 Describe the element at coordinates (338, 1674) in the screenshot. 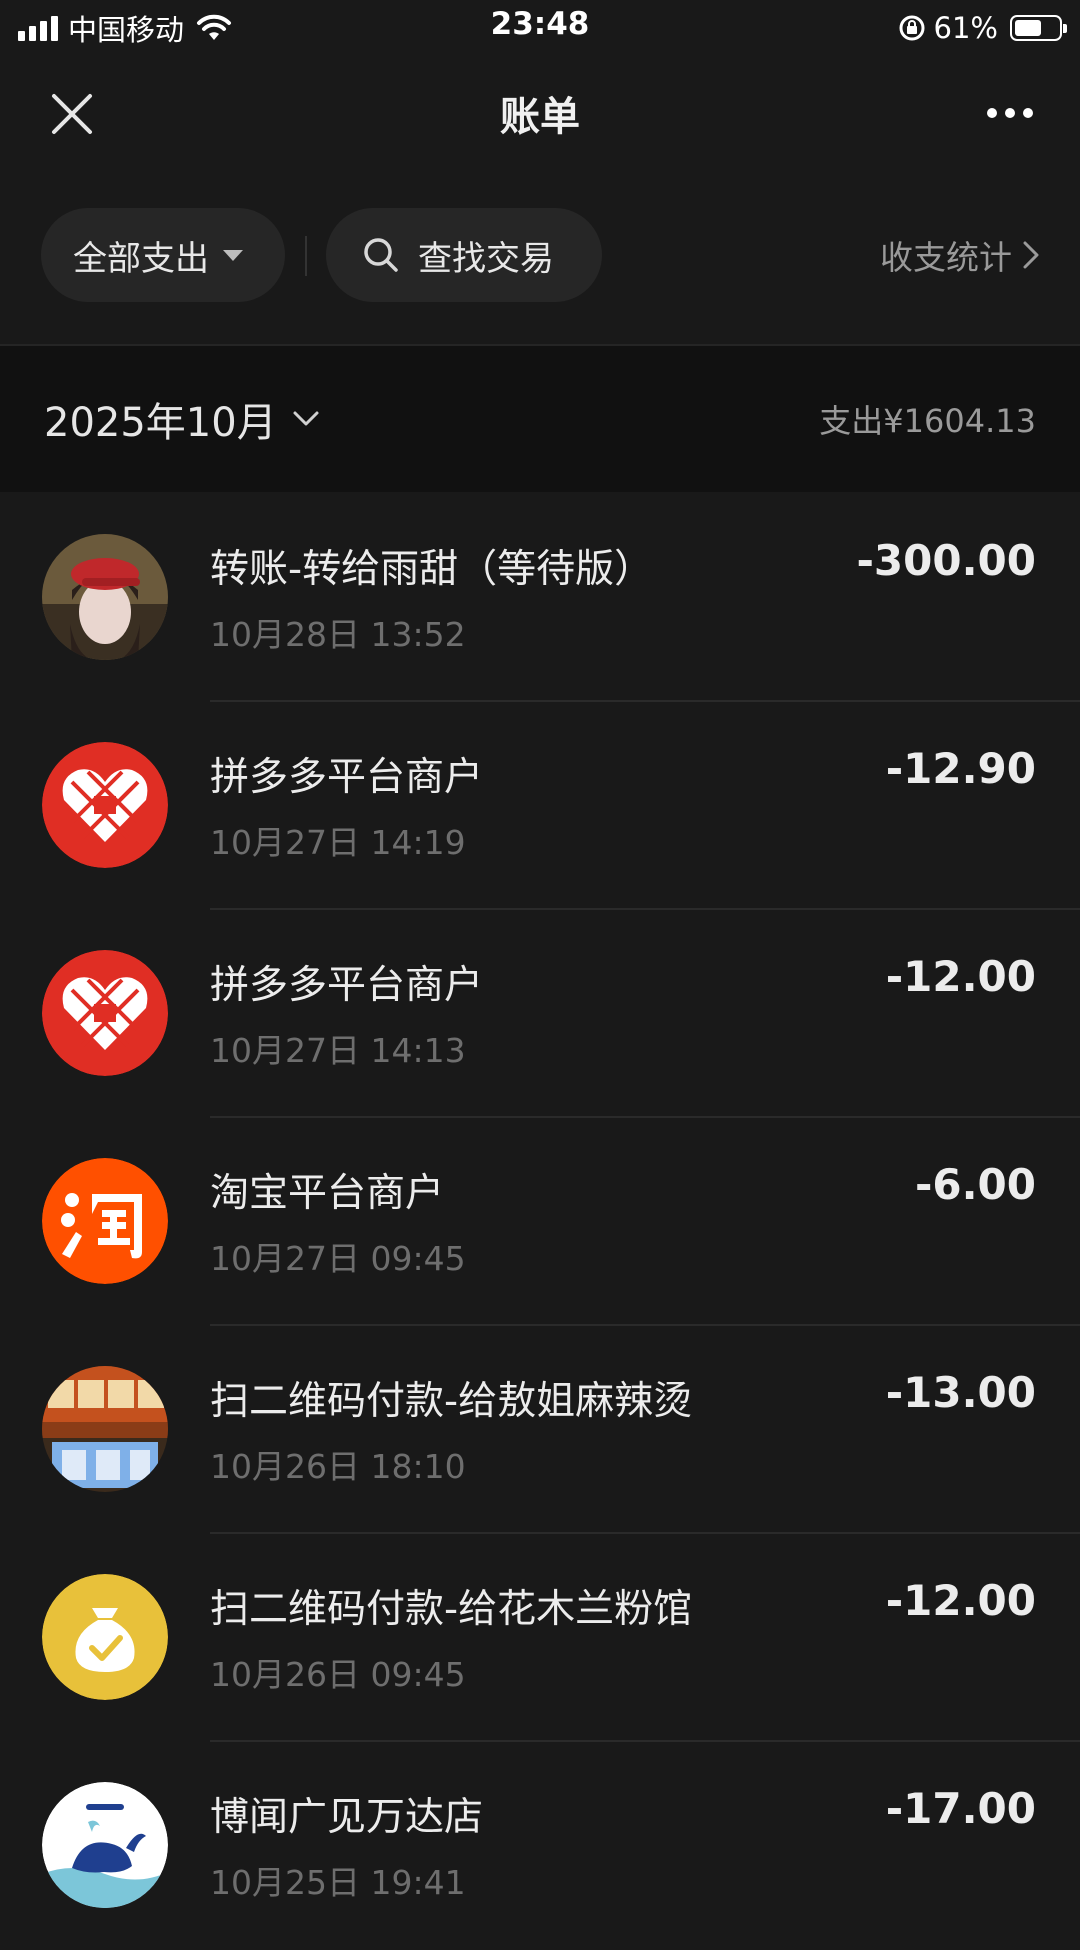

I see `transaction-time: 10月26日 09:45` at that location.